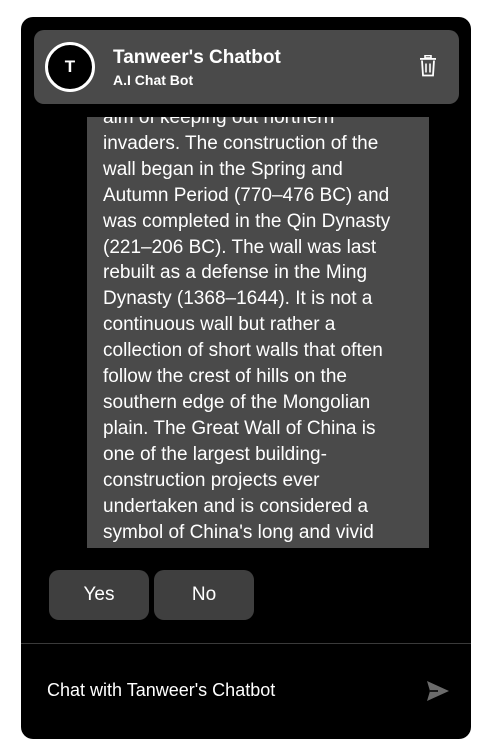  I want to click on send-icon, so click(438, 691).